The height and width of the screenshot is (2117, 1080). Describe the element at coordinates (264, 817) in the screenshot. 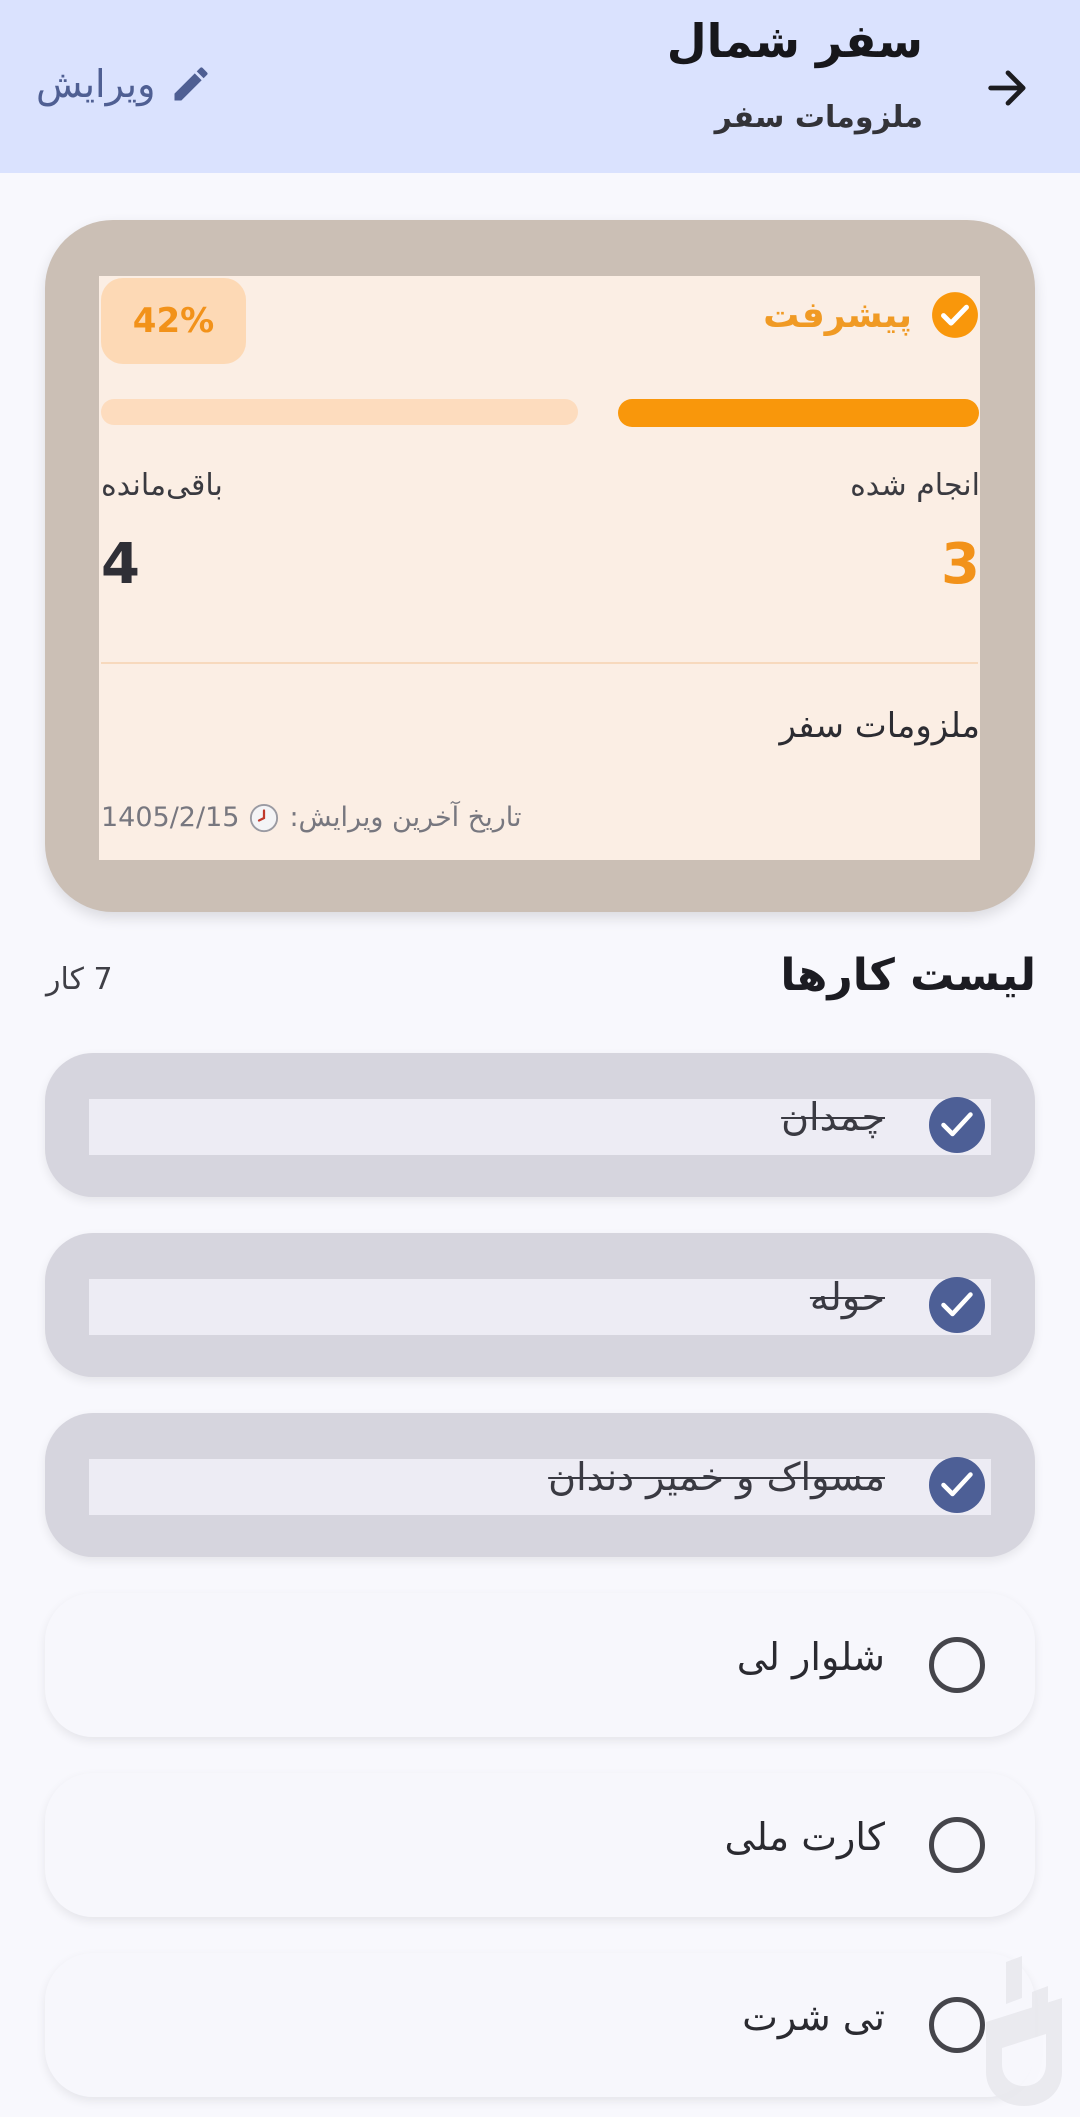

I see `clock-icon` at that location.